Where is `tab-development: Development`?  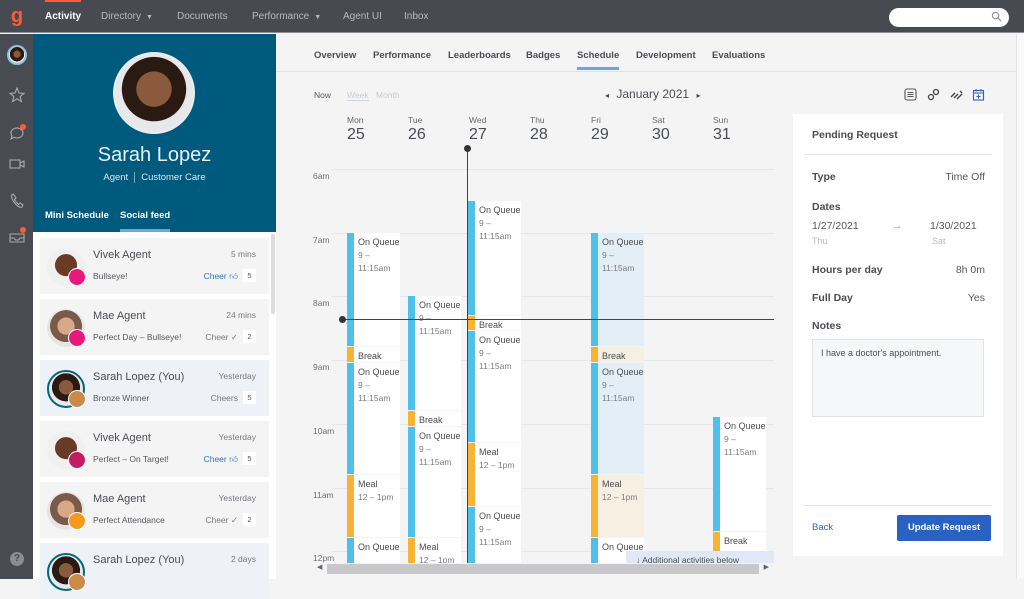
tab-development: Development is located at coordinates (666, 55).